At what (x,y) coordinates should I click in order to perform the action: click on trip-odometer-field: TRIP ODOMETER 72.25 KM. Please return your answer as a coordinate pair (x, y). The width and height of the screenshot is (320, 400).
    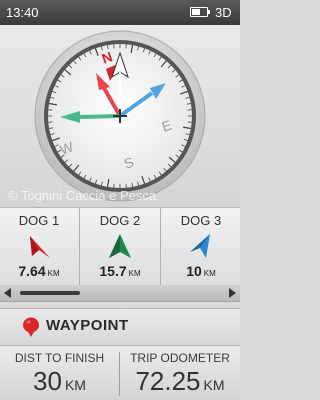
    Looking at the image, I should click on (180, 373).